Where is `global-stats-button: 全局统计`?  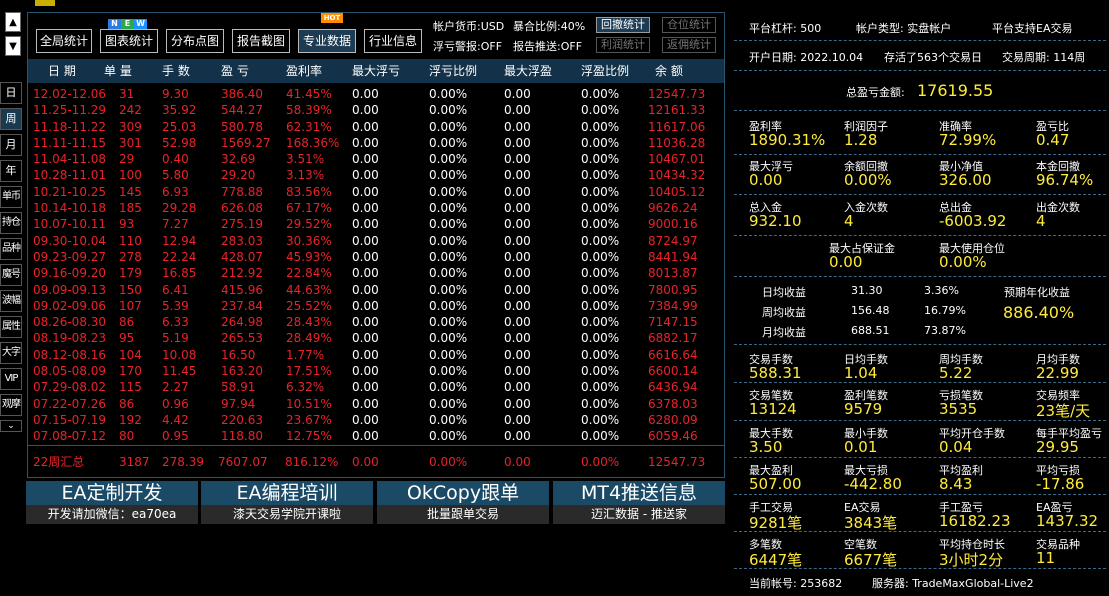 global-stats-button: 全局统计 is located at coordinates (64, 41).